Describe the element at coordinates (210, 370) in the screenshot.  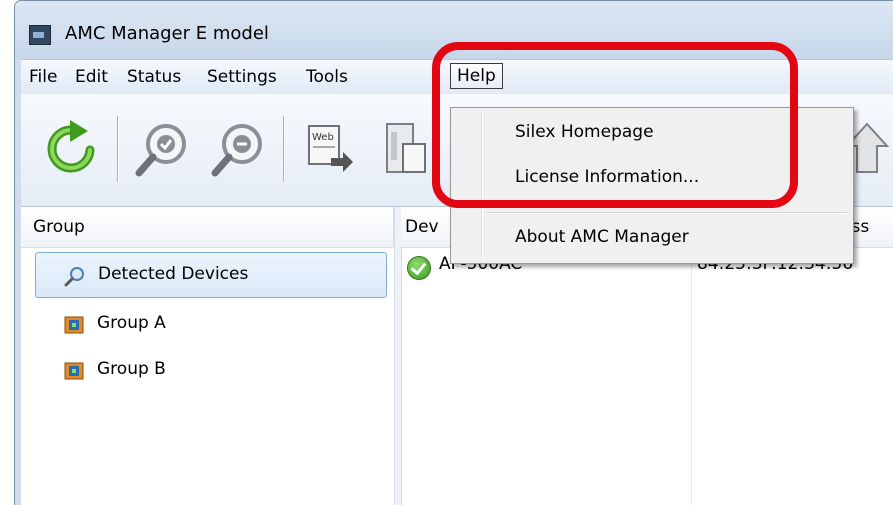
I see `tree-item-group-b: Group B` at that location.